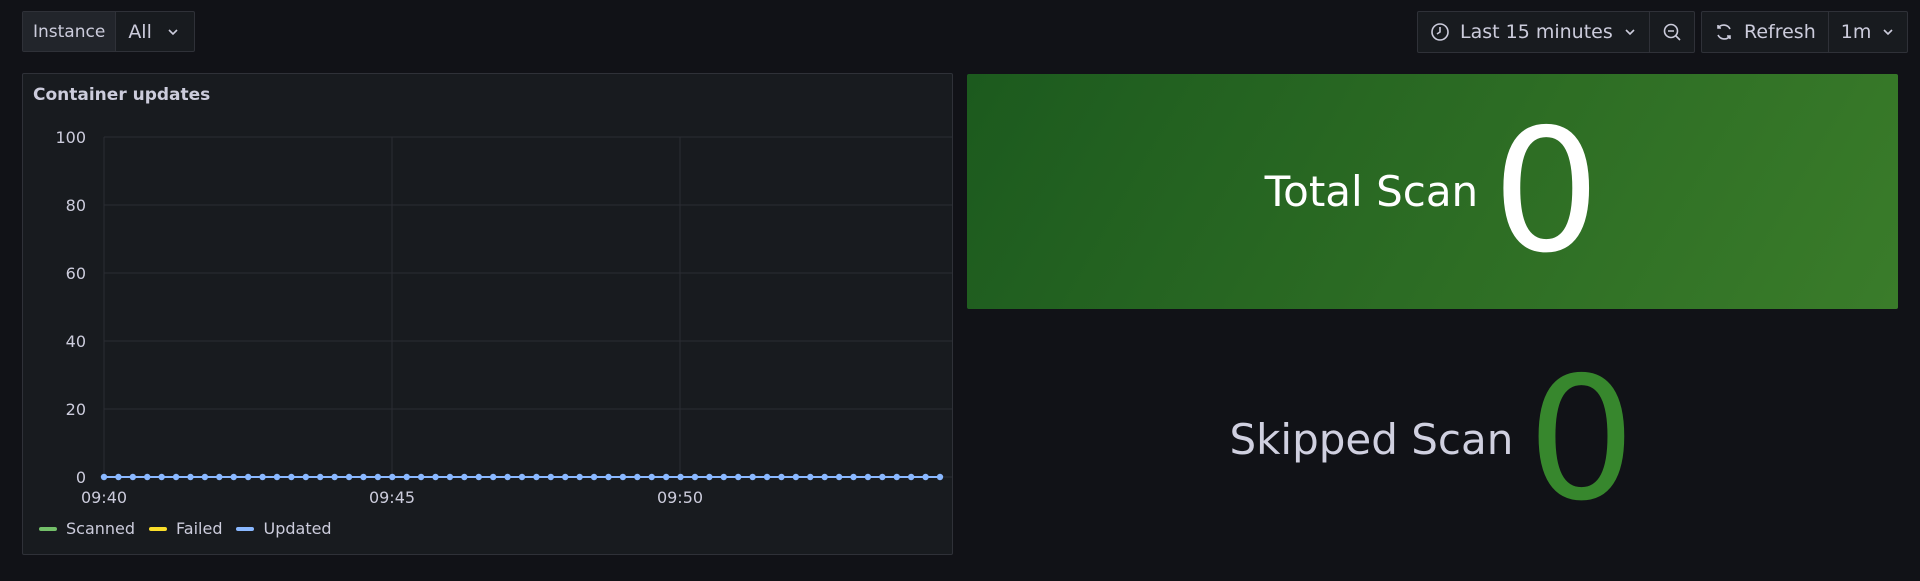 Image resolution: width=1920 pixels, height=581 pixels. What do you see at coordinates (81, 477) in the screenshot?
I see `y-tick-label: 0` at bounding box center [81, 477].